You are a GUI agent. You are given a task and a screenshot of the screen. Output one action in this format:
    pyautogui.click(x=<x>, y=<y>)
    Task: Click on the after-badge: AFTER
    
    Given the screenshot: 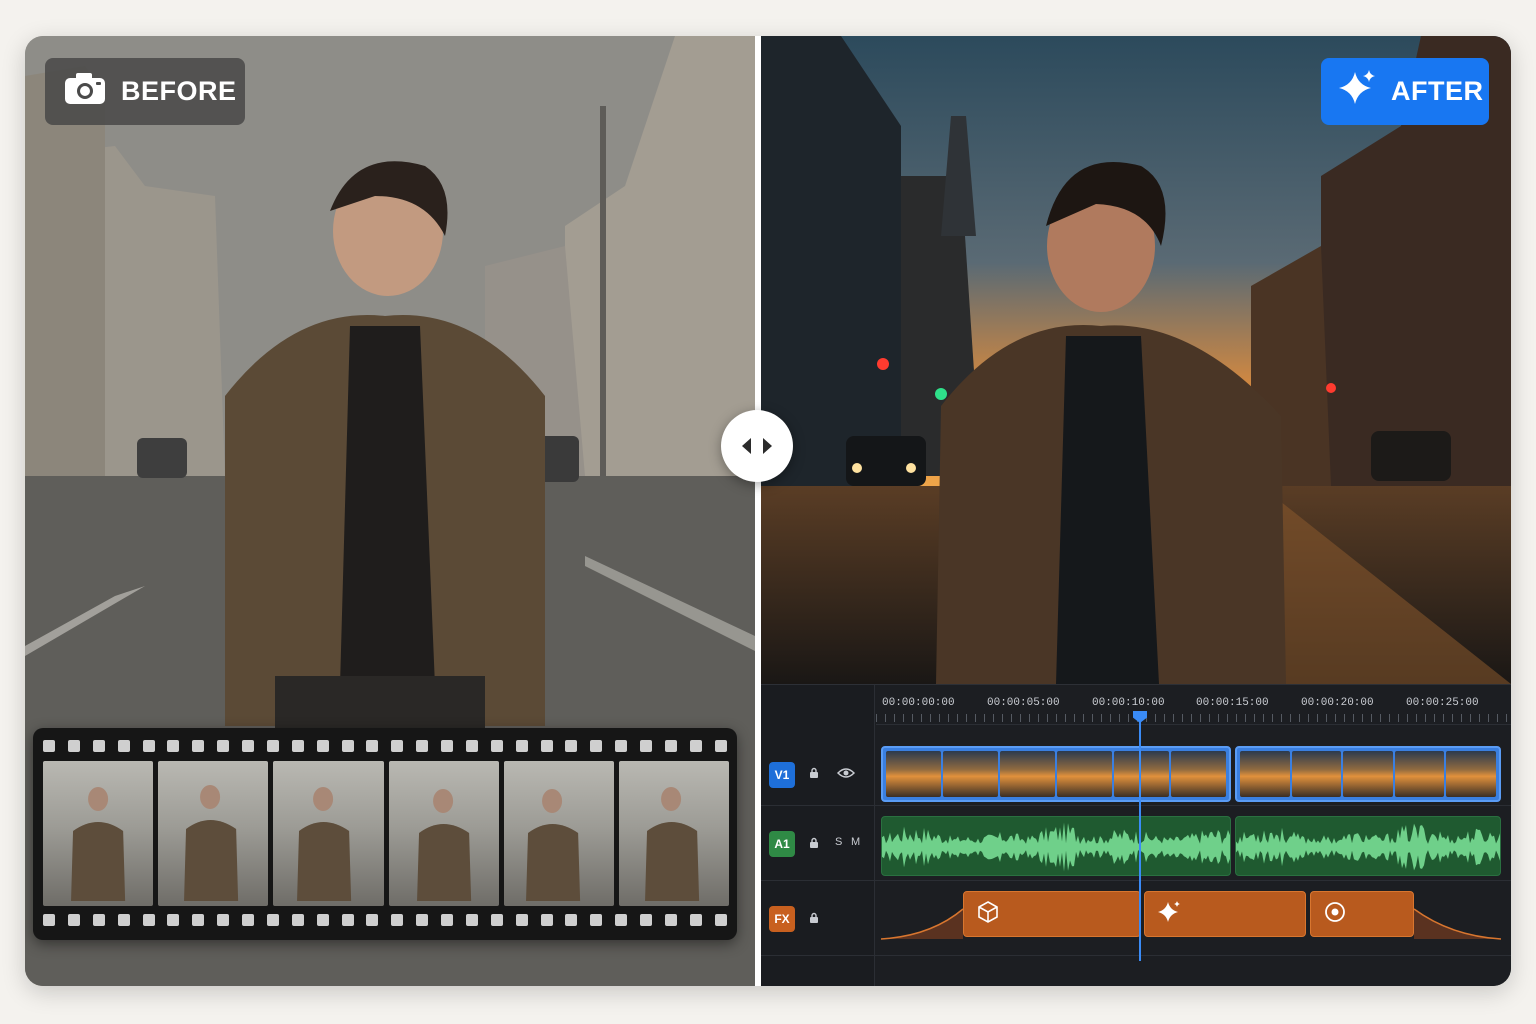 What is the action you would take?
    pyautogui.click(x=1405, y=91)
    